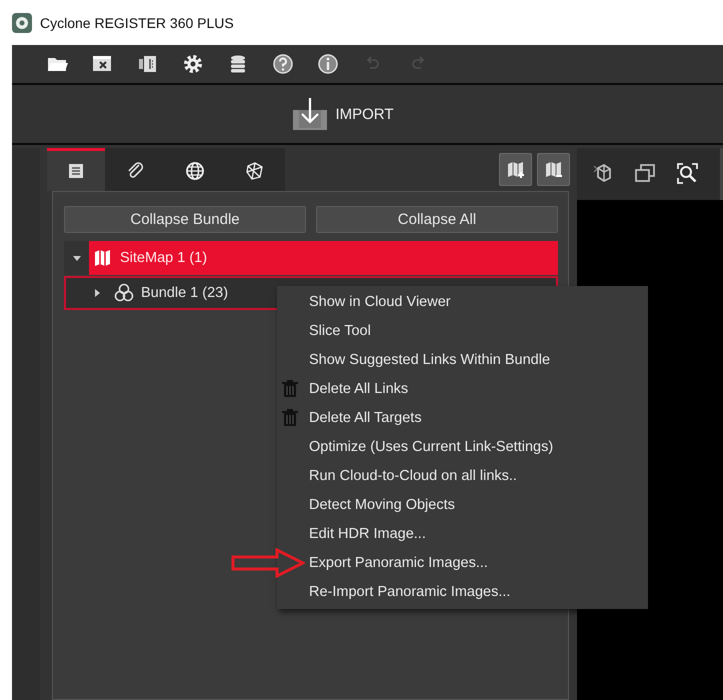  What do you see at coordinates (195, 171) in the screenshot?
I see `globe-icon` at bounding box center [195, 171].